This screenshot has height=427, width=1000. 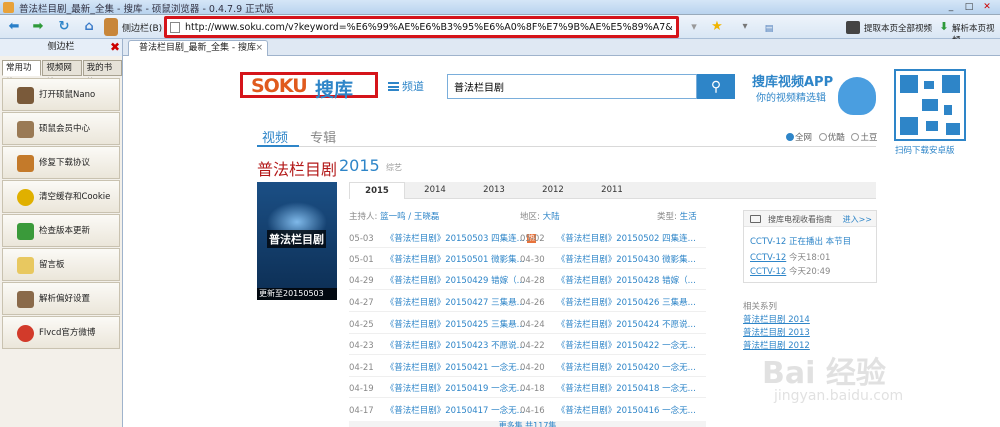 What do you see at coordinates (793, 82) in the screenshot?
I see `app-promo-title: 搜库视频APP` at bounding box center [793, 82].